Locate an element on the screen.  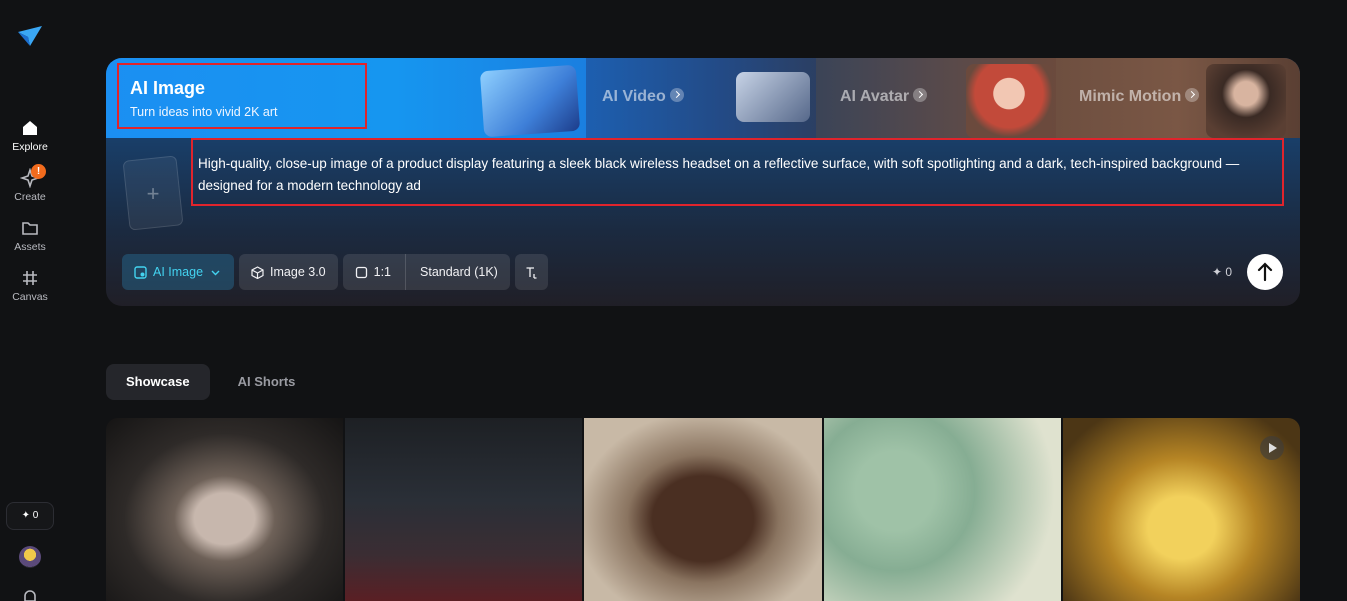
generation-cost: ✦ 0 is located at coordinates (1222, 272).